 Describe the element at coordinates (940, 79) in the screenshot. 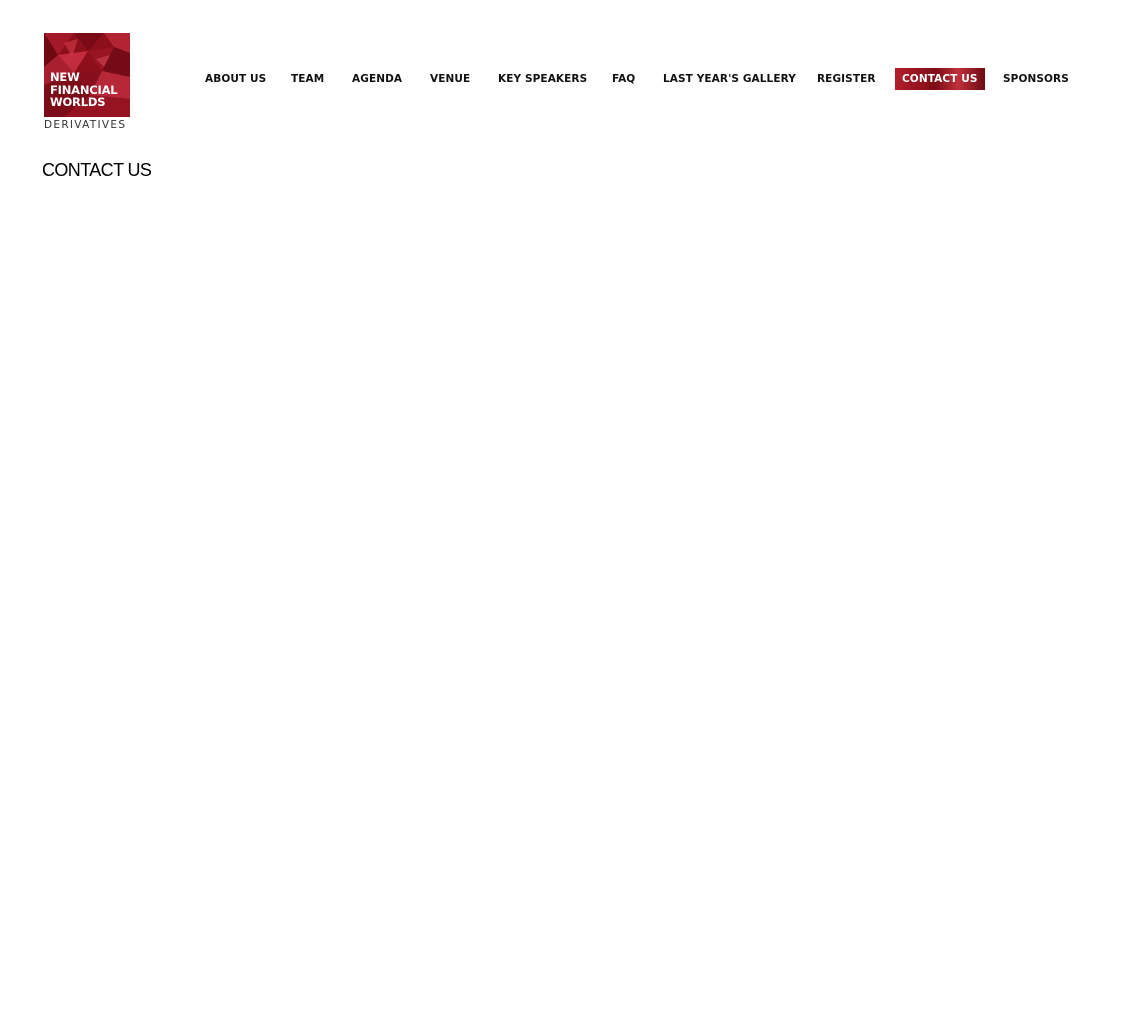

I see `nav-item-contact-us: CONTACT US` at that location.